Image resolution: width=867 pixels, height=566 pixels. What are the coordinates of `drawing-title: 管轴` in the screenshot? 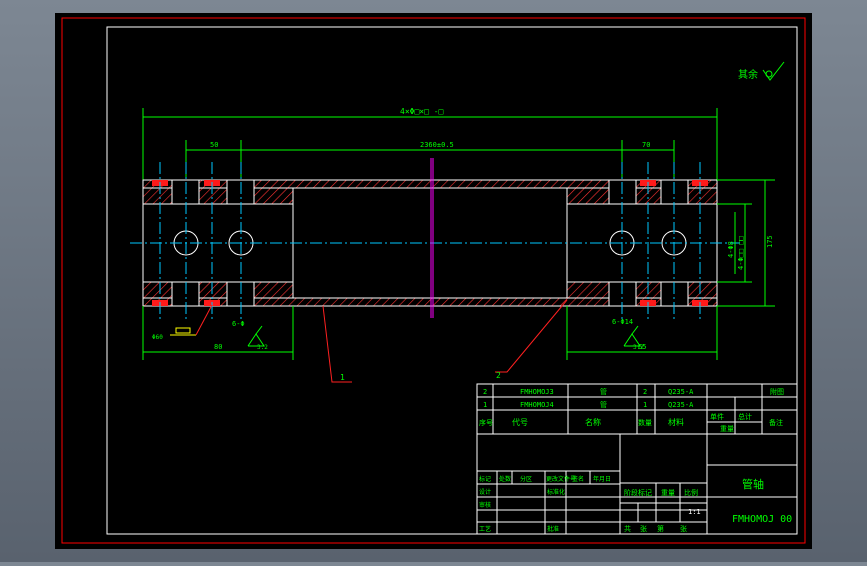 It's located at (753, 484).